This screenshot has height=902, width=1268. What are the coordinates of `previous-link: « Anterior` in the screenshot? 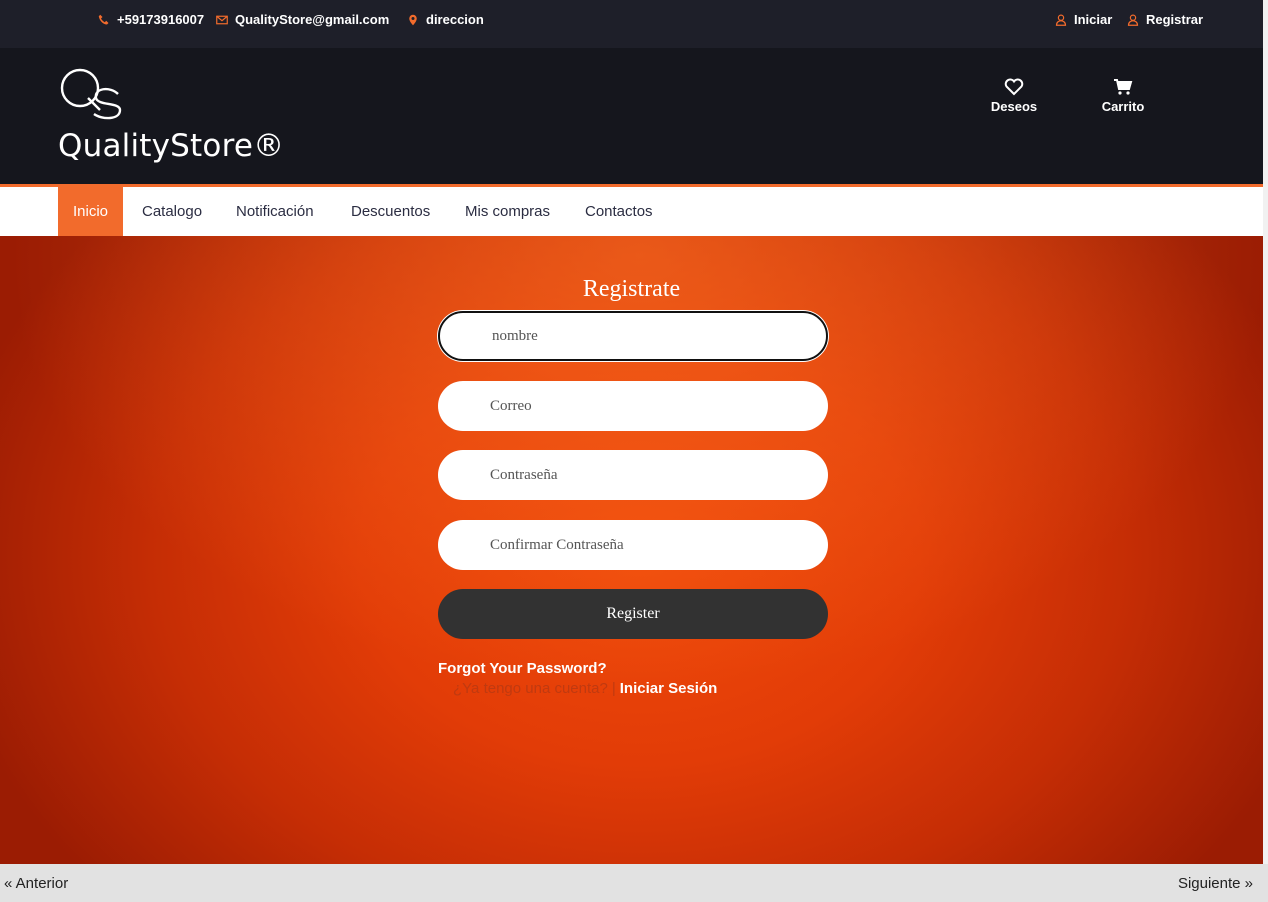 It's located at (36, 883).